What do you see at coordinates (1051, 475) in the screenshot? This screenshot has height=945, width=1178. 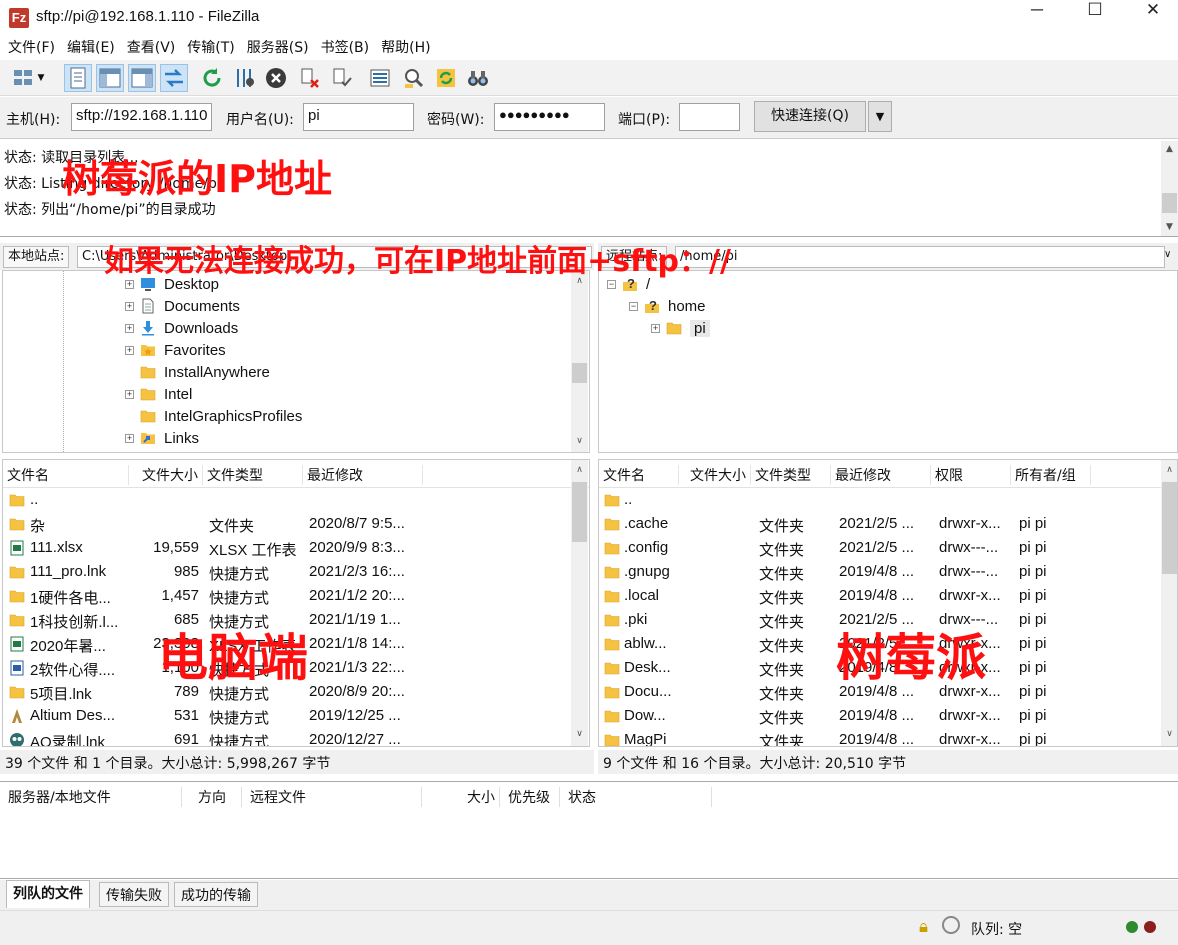 I see `column-header-owner: 所有者/组` at bounding box center [1051, 475].